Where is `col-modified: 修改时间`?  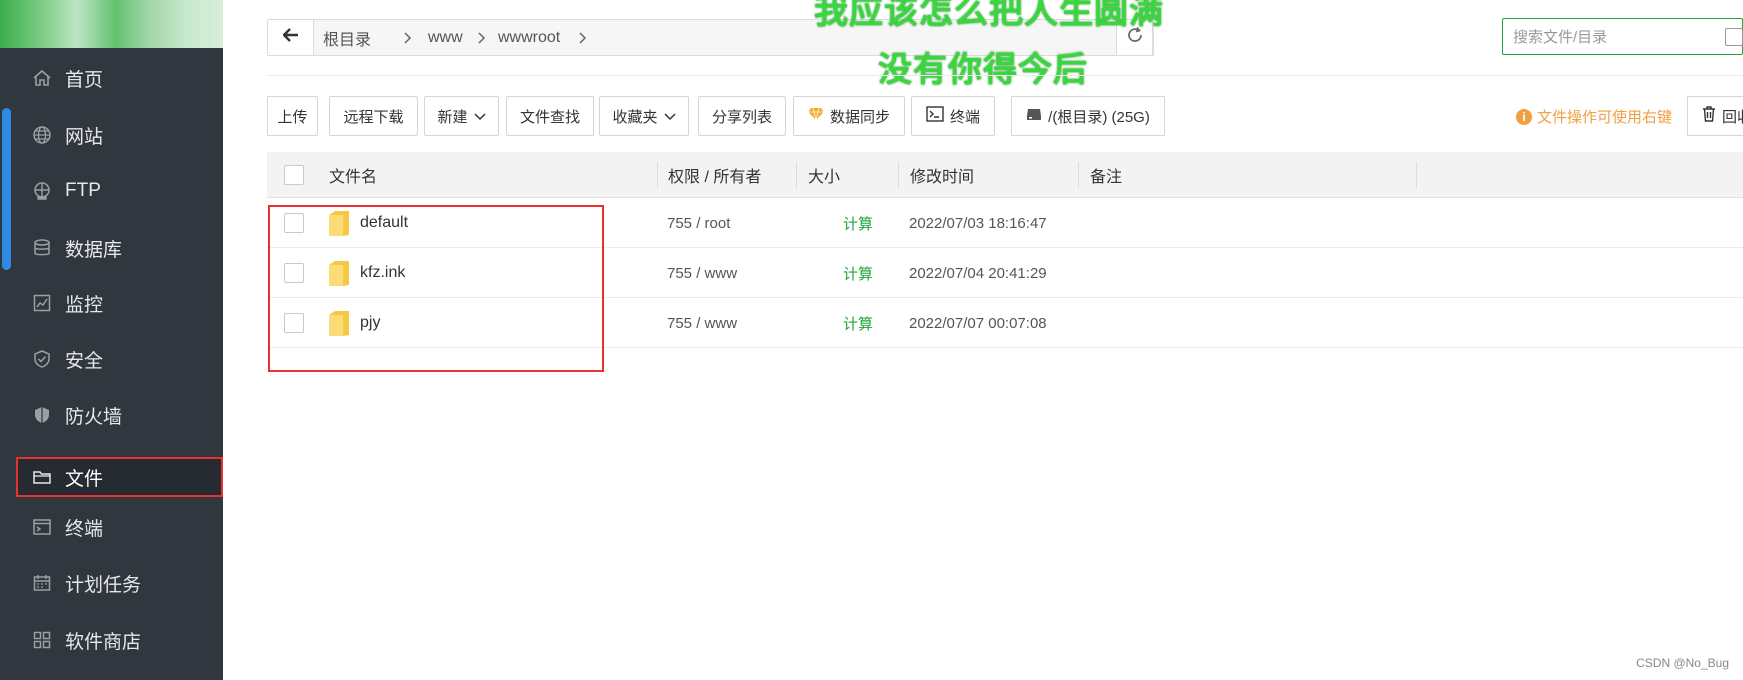
col-modified: 修改时间 is located at coordinates (942, 175).